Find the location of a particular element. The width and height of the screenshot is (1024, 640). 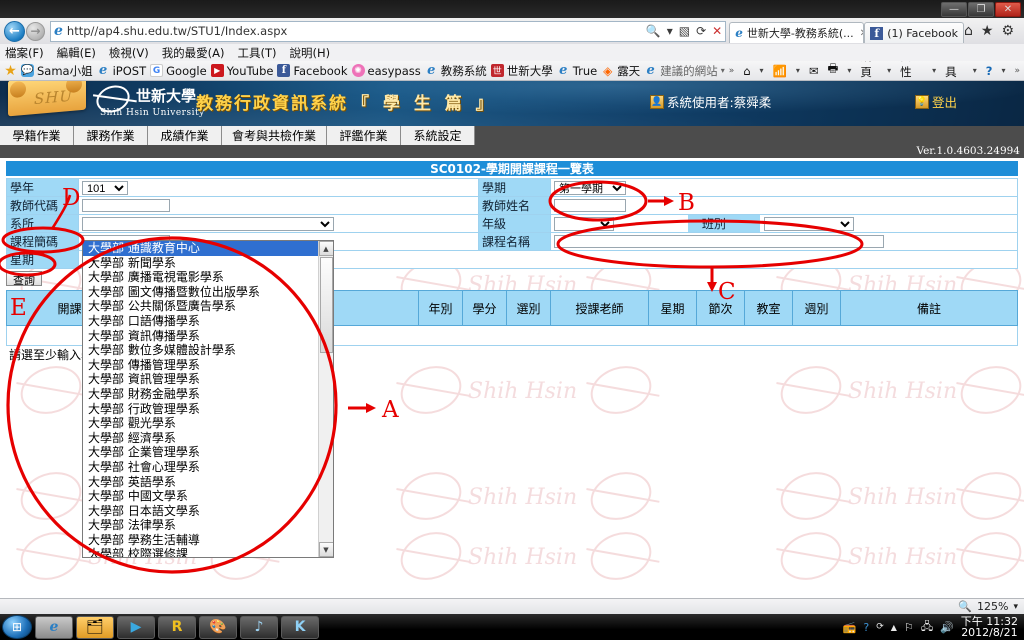

favorite-ipost: e iPOST is located at coordinates (121, 70).